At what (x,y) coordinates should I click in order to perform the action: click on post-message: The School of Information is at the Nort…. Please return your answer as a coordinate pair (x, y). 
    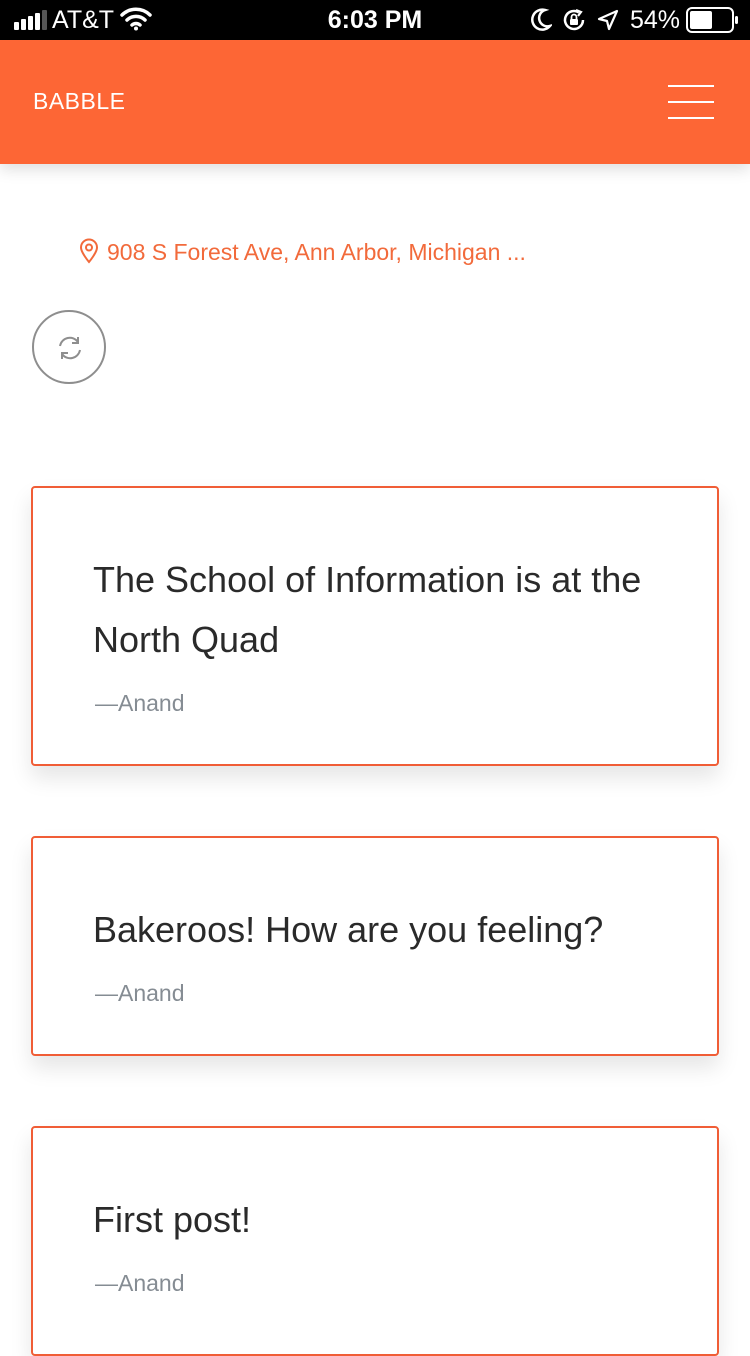
    Looking at the image, I should click on (367, 609).